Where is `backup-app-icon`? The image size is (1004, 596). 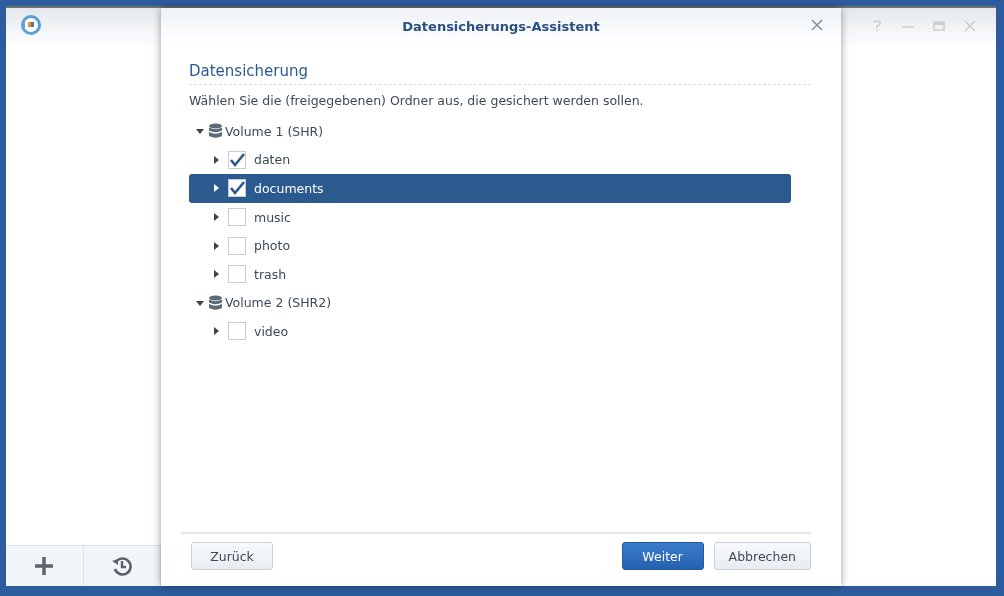 backup-app-icon is located at coordinates (31, 25).